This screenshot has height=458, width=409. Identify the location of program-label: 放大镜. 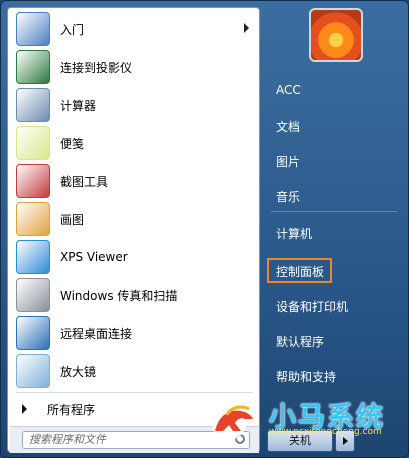
(78, 371).